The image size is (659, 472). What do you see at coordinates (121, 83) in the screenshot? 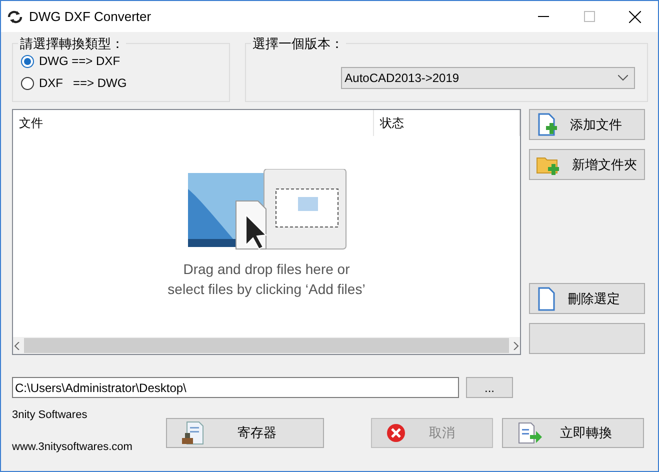
I see `radio-option: DXF ==> DWG` at bounding box center [121, 83].